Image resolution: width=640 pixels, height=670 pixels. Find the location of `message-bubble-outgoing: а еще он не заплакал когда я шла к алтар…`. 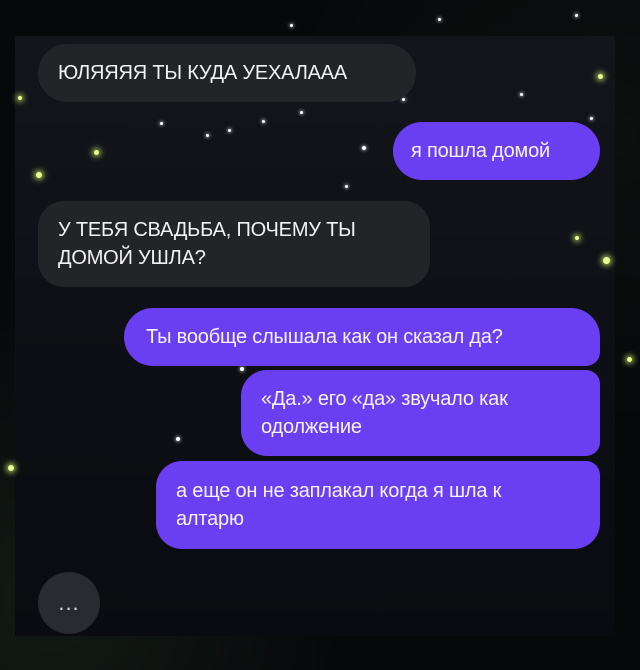

message-bubble-outgoing: а еще он не заплакал когда я шла к алтар… is located at coordinates (378, 505).